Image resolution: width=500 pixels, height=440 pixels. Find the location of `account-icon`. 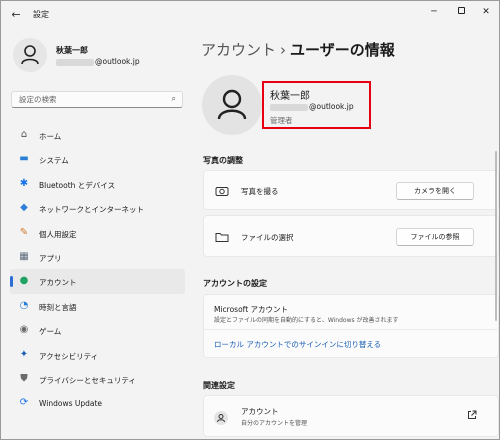

account-icon is located at coordinates (221, 418).